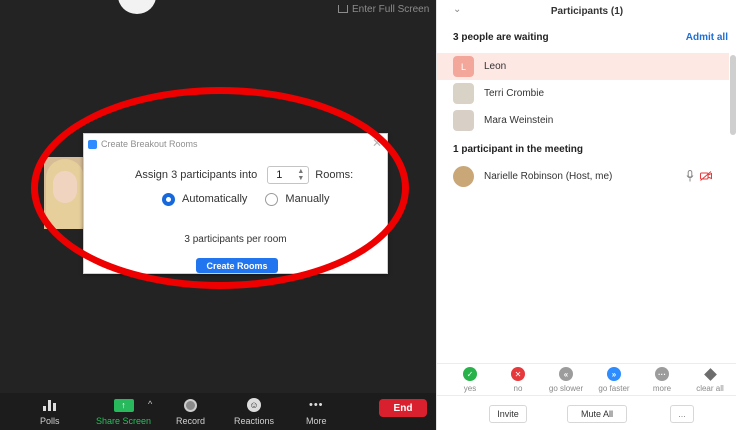 The width and height of the screenshot is (736, 430). What do you see at coordinates (548, 176) in the screenshot?
I see `participant-name: Narielle Robinson (Host, me)` at bounding box center [548, 176].